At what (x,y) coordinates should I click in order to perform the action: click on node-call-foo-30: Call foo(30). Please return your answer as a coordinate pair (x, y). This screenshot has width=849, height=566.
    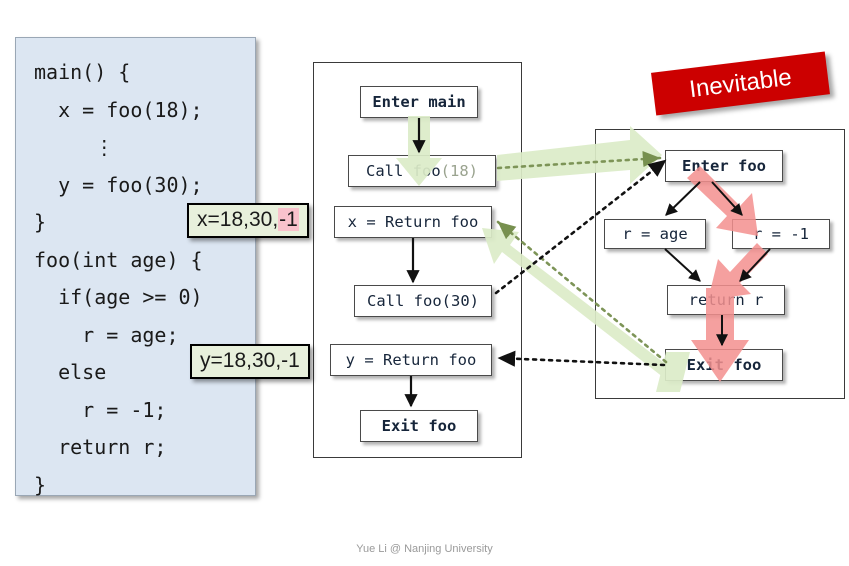
    Looking at the image, I should click on (423, 301).